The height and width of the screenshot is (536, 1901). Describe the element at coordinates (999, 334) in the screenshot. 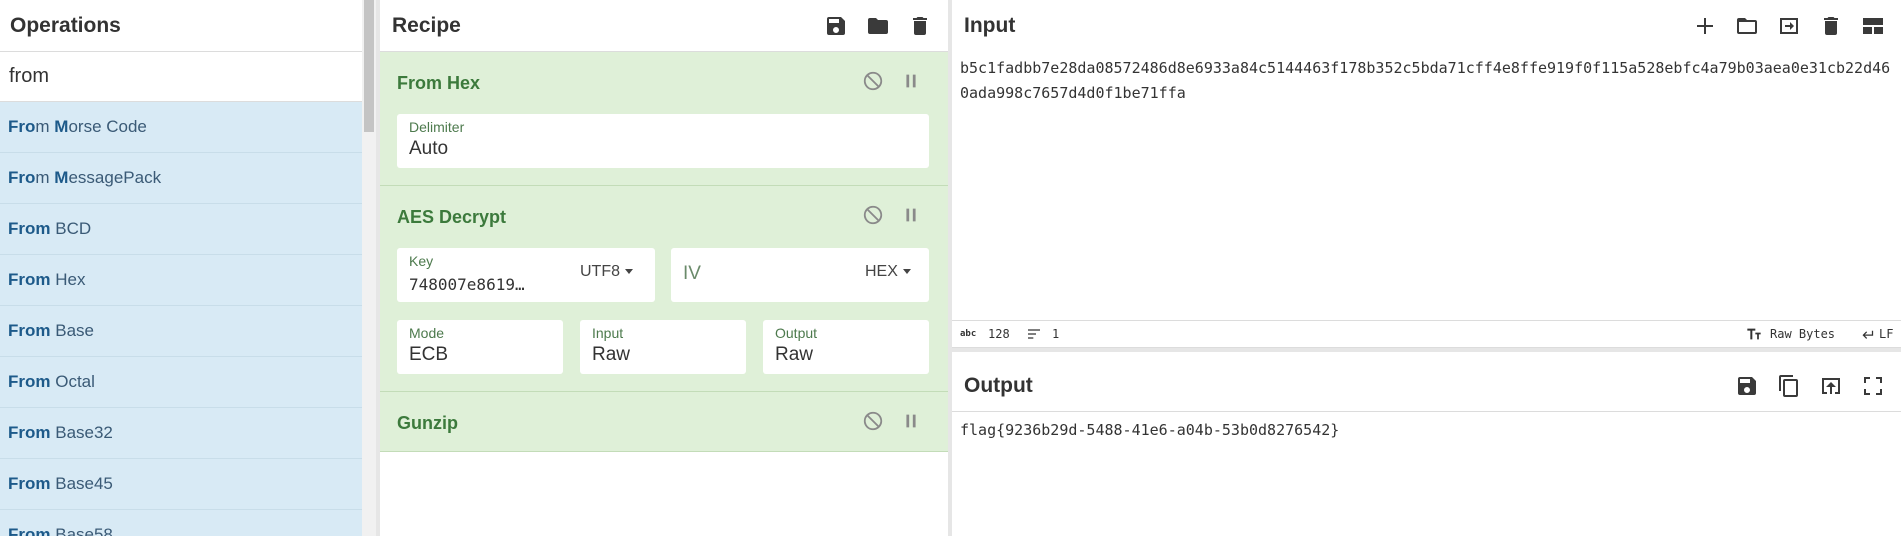

I see `input-length: 128` at that location.